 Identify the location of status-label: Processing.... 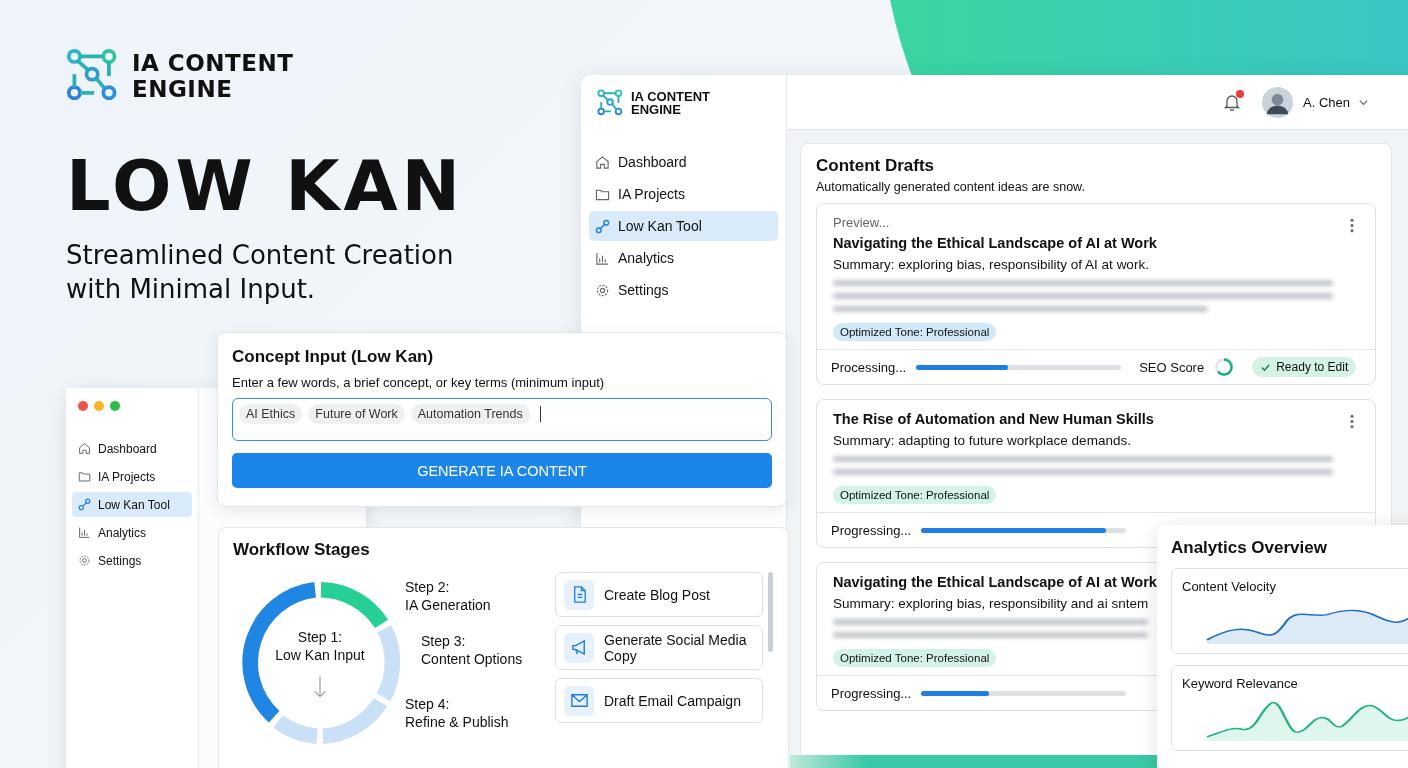
(869, 367).